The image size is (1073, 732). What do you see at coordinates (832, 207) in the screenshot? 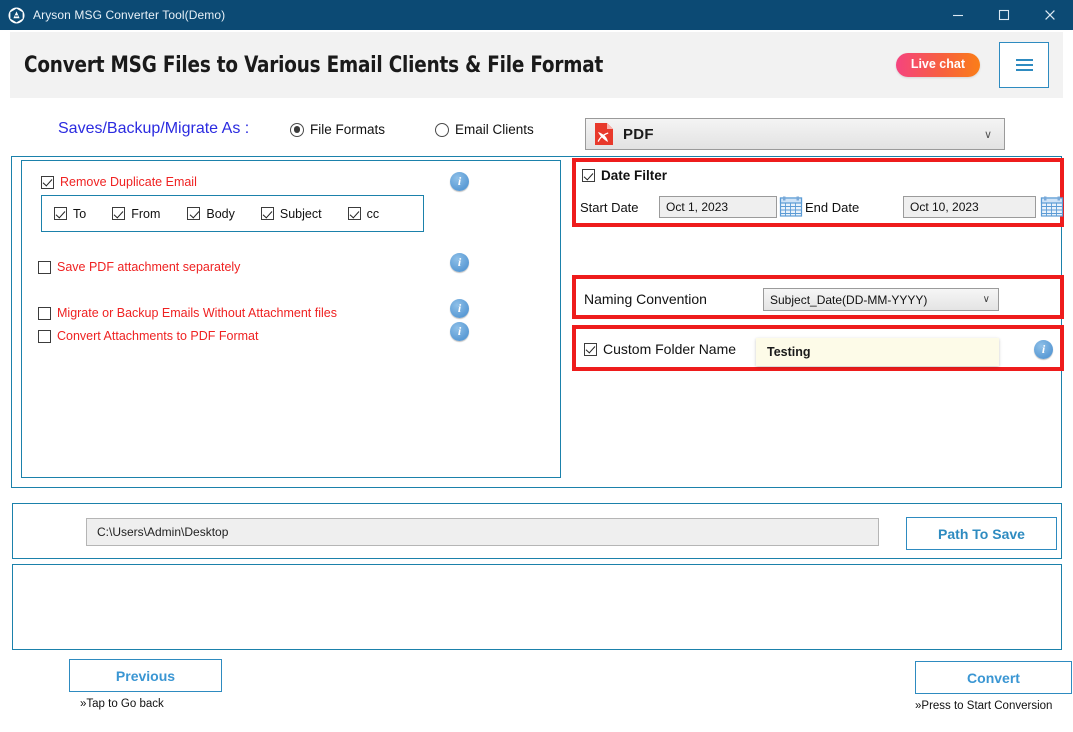
I see `end-date-label: End Date` at bounding box center [832, 207].